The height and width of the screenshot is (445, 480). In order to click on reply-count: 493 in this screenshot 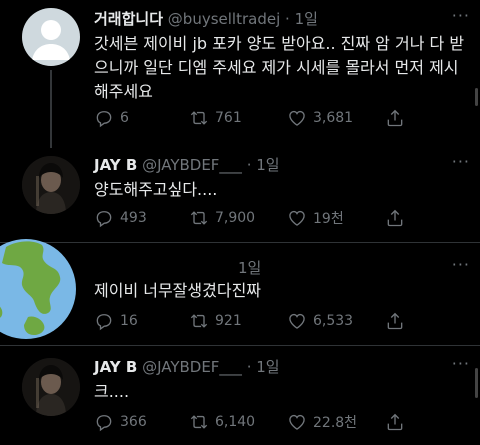, I will do `click(133, 218)`.